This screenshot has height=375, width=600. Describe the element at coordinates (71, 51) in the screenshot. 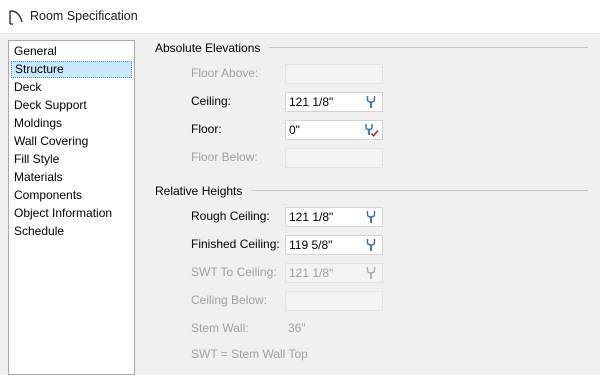

I see `sidebar-item-general: General` at that location.